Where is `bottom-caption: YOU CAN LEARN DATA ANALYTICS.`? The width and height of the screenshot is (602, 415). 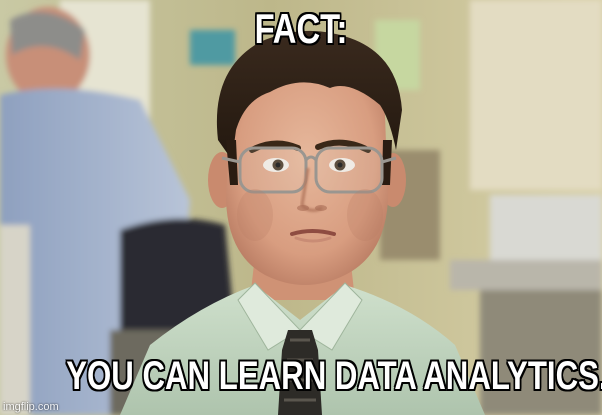
bottom-caption: YOU CAN LEARN DATA ANALYTICS. is located at coordinates (334, 376).